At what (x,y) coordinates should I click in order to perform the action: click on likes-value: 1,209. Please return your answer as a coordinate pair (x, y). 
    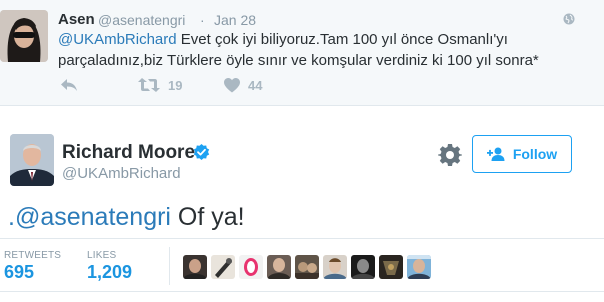
    Looking at the image, I should click on (109, 272).